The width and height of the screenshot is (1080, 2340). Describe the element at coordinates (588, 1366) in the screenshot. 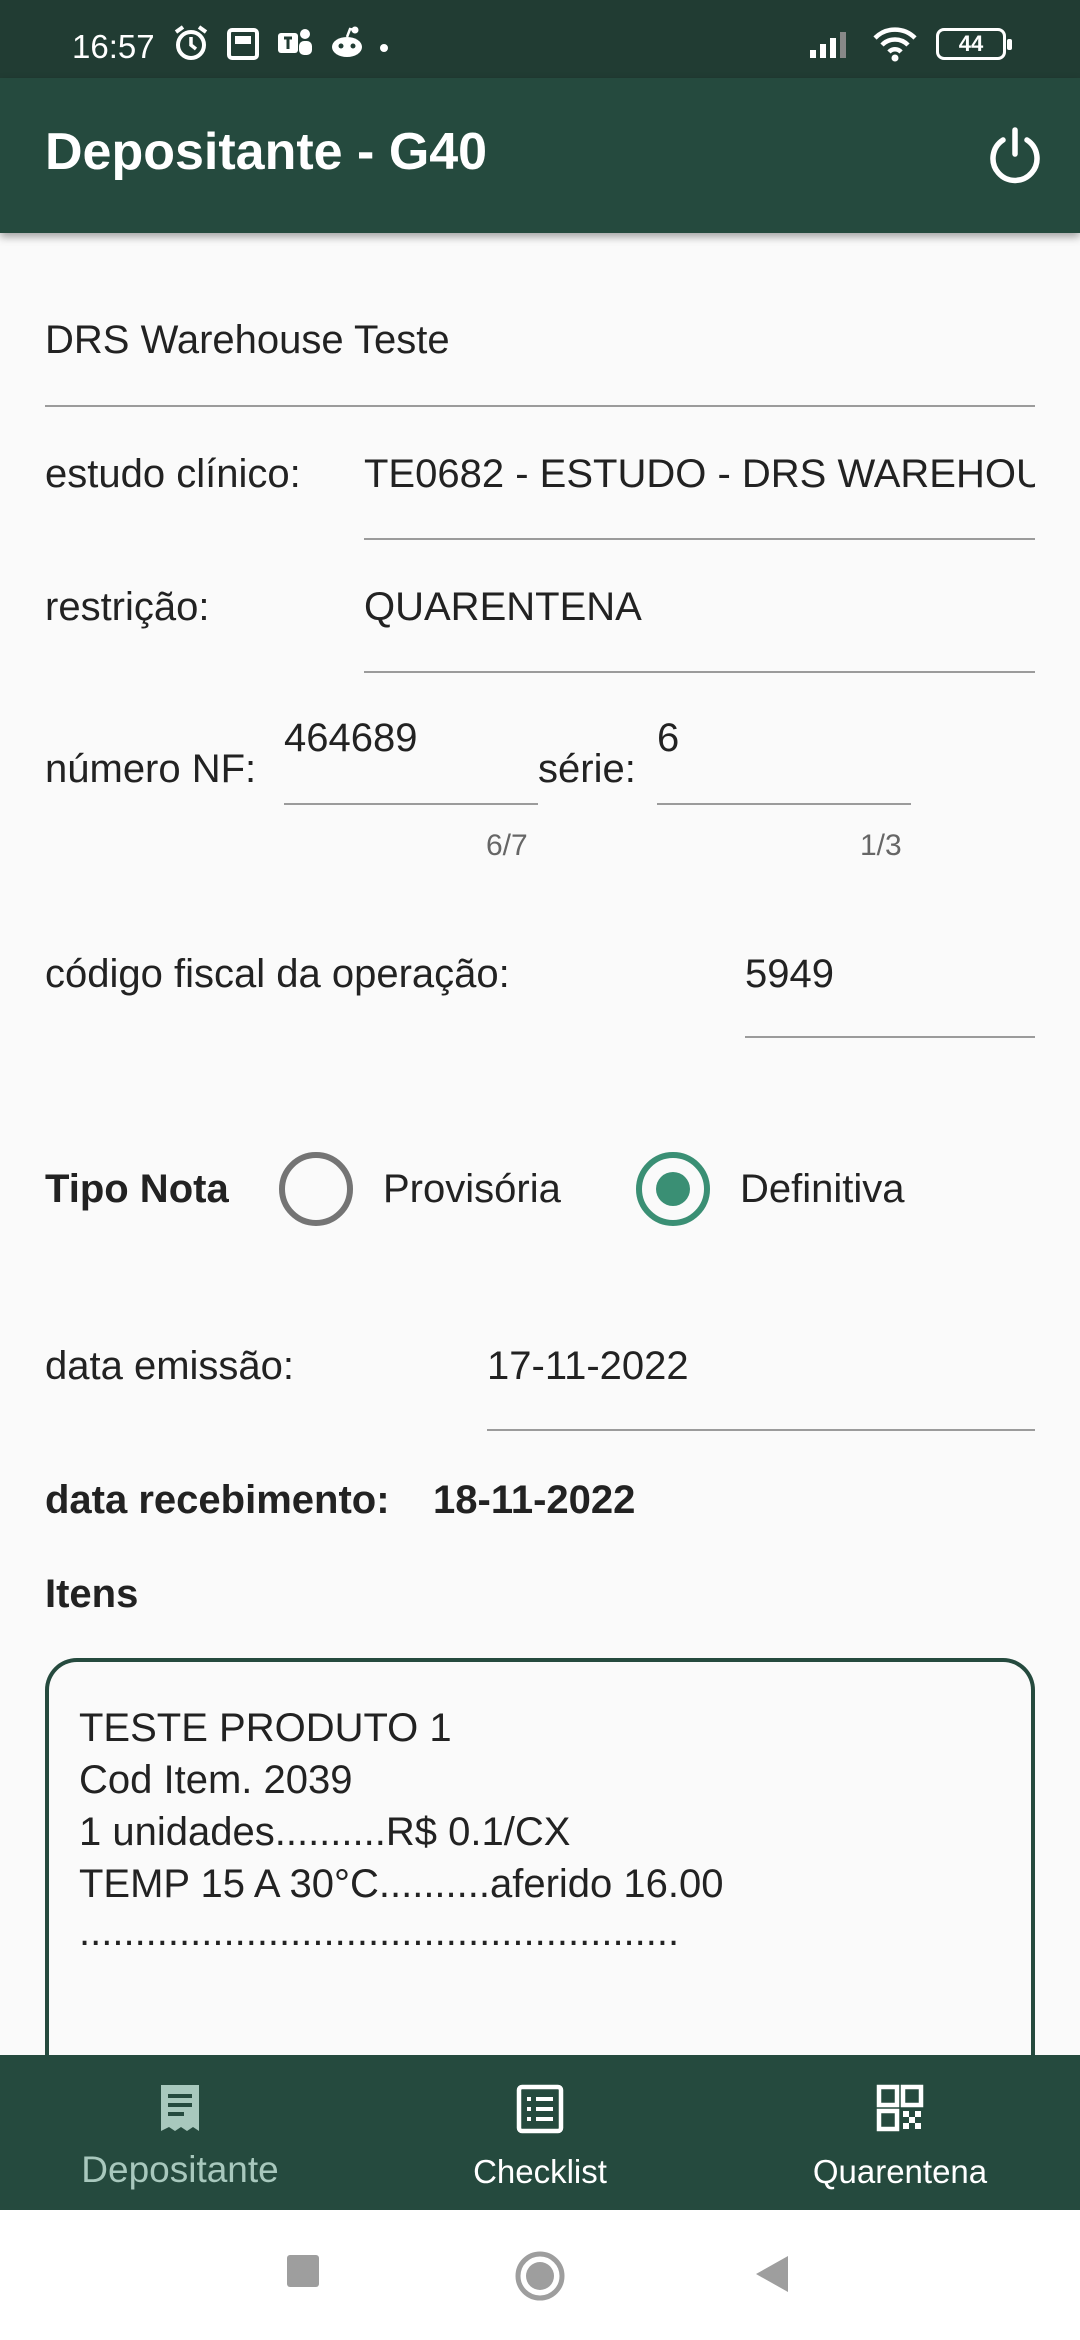

I see `emissao-input: 17-11-2022` at that location.